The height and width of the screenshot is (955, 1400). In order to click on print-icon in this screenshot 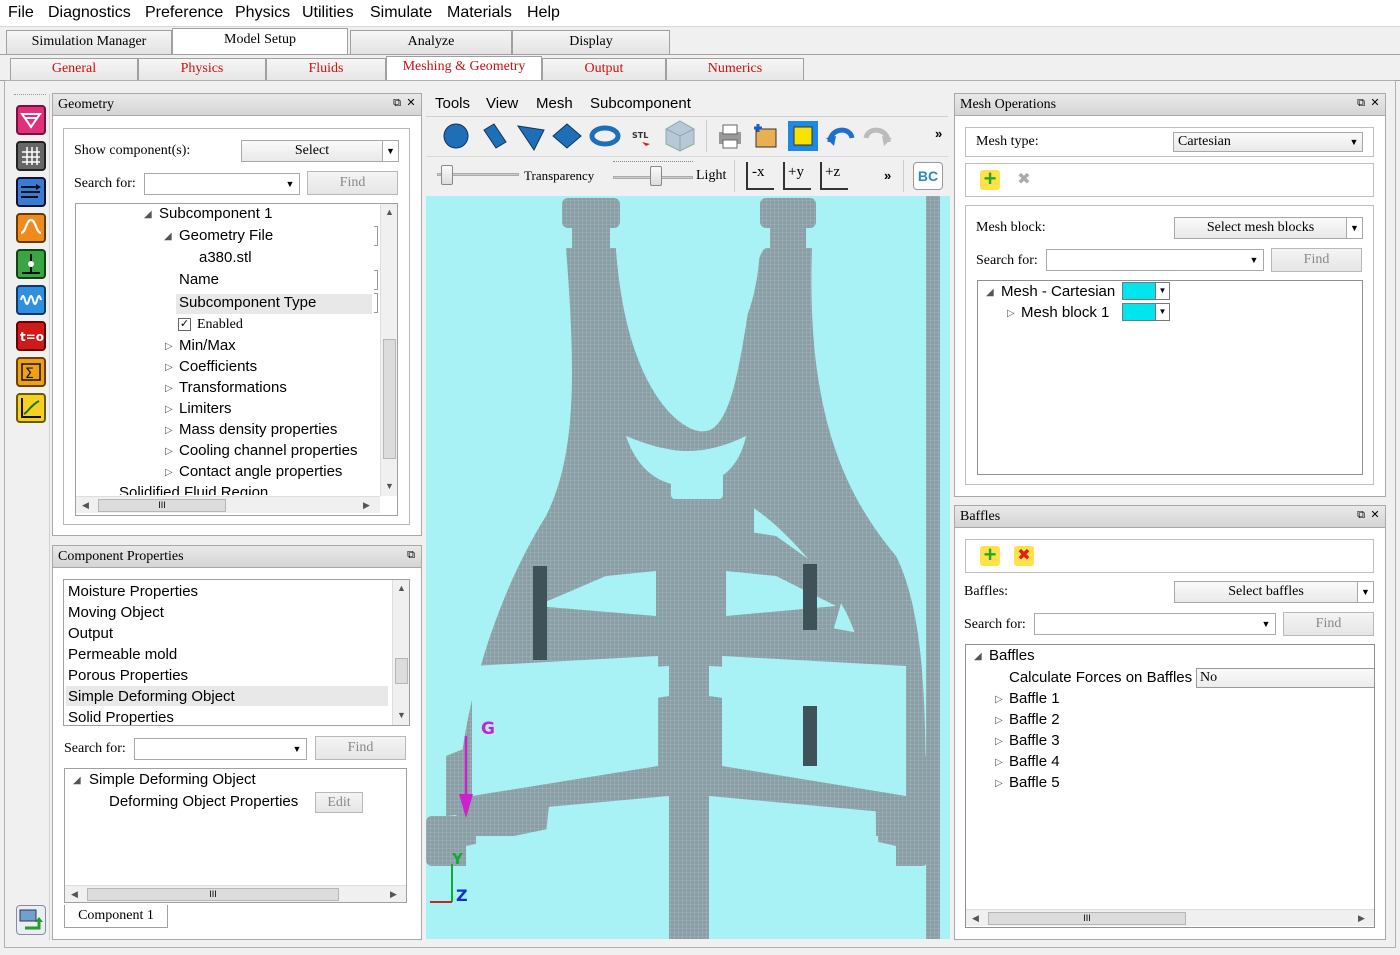, I will do `click(730, 136)`.